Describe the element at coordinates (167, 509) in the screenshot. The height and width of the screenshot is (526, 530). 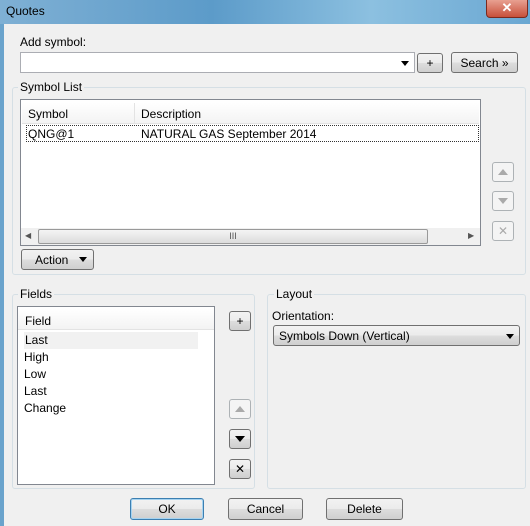
I see `ok-button: OK` at that location.